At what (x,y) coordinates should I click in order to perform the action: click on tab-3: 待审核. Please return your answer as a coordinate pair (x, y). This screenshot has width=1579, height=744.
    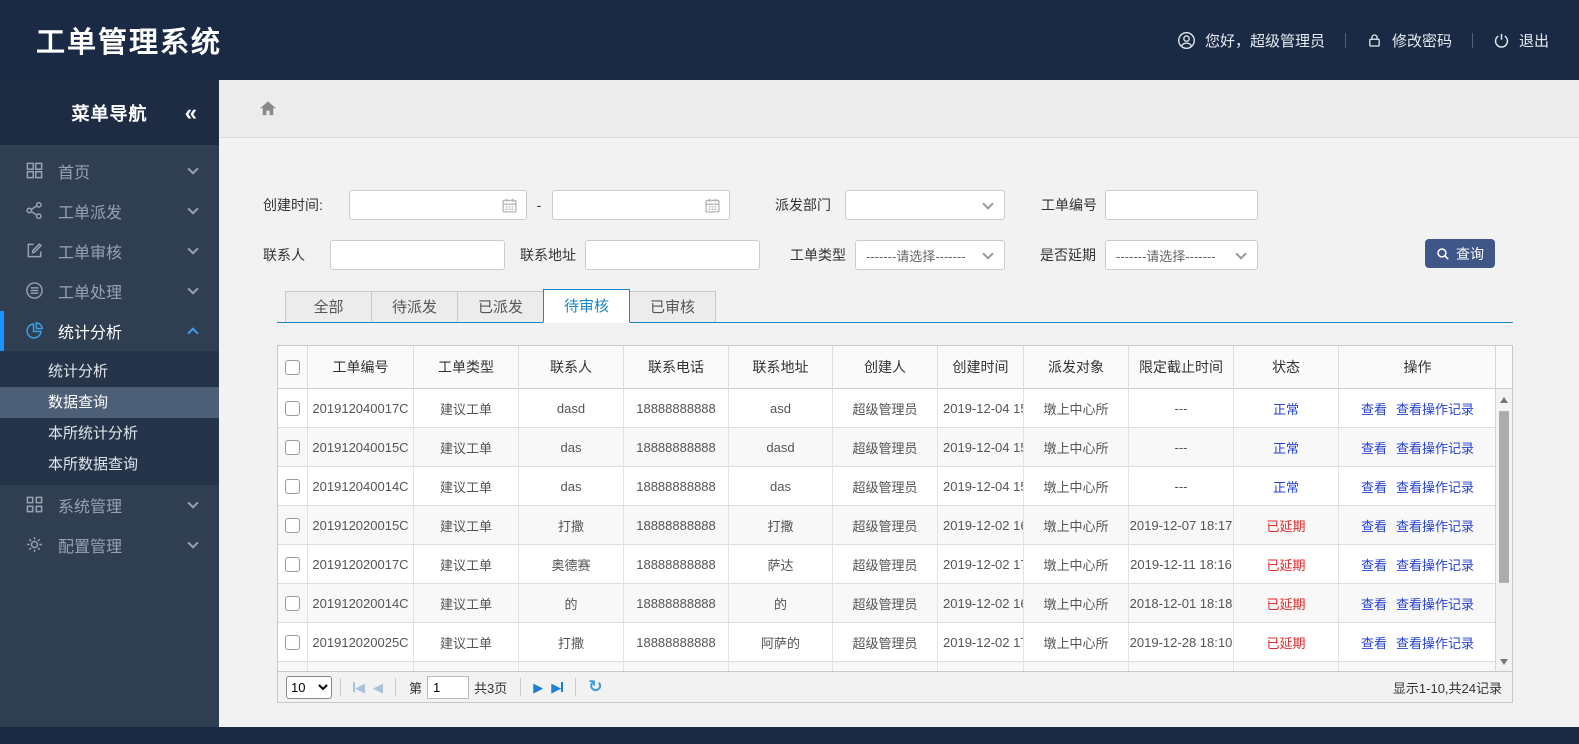
    Looking at the image, I should click on (586, 306).